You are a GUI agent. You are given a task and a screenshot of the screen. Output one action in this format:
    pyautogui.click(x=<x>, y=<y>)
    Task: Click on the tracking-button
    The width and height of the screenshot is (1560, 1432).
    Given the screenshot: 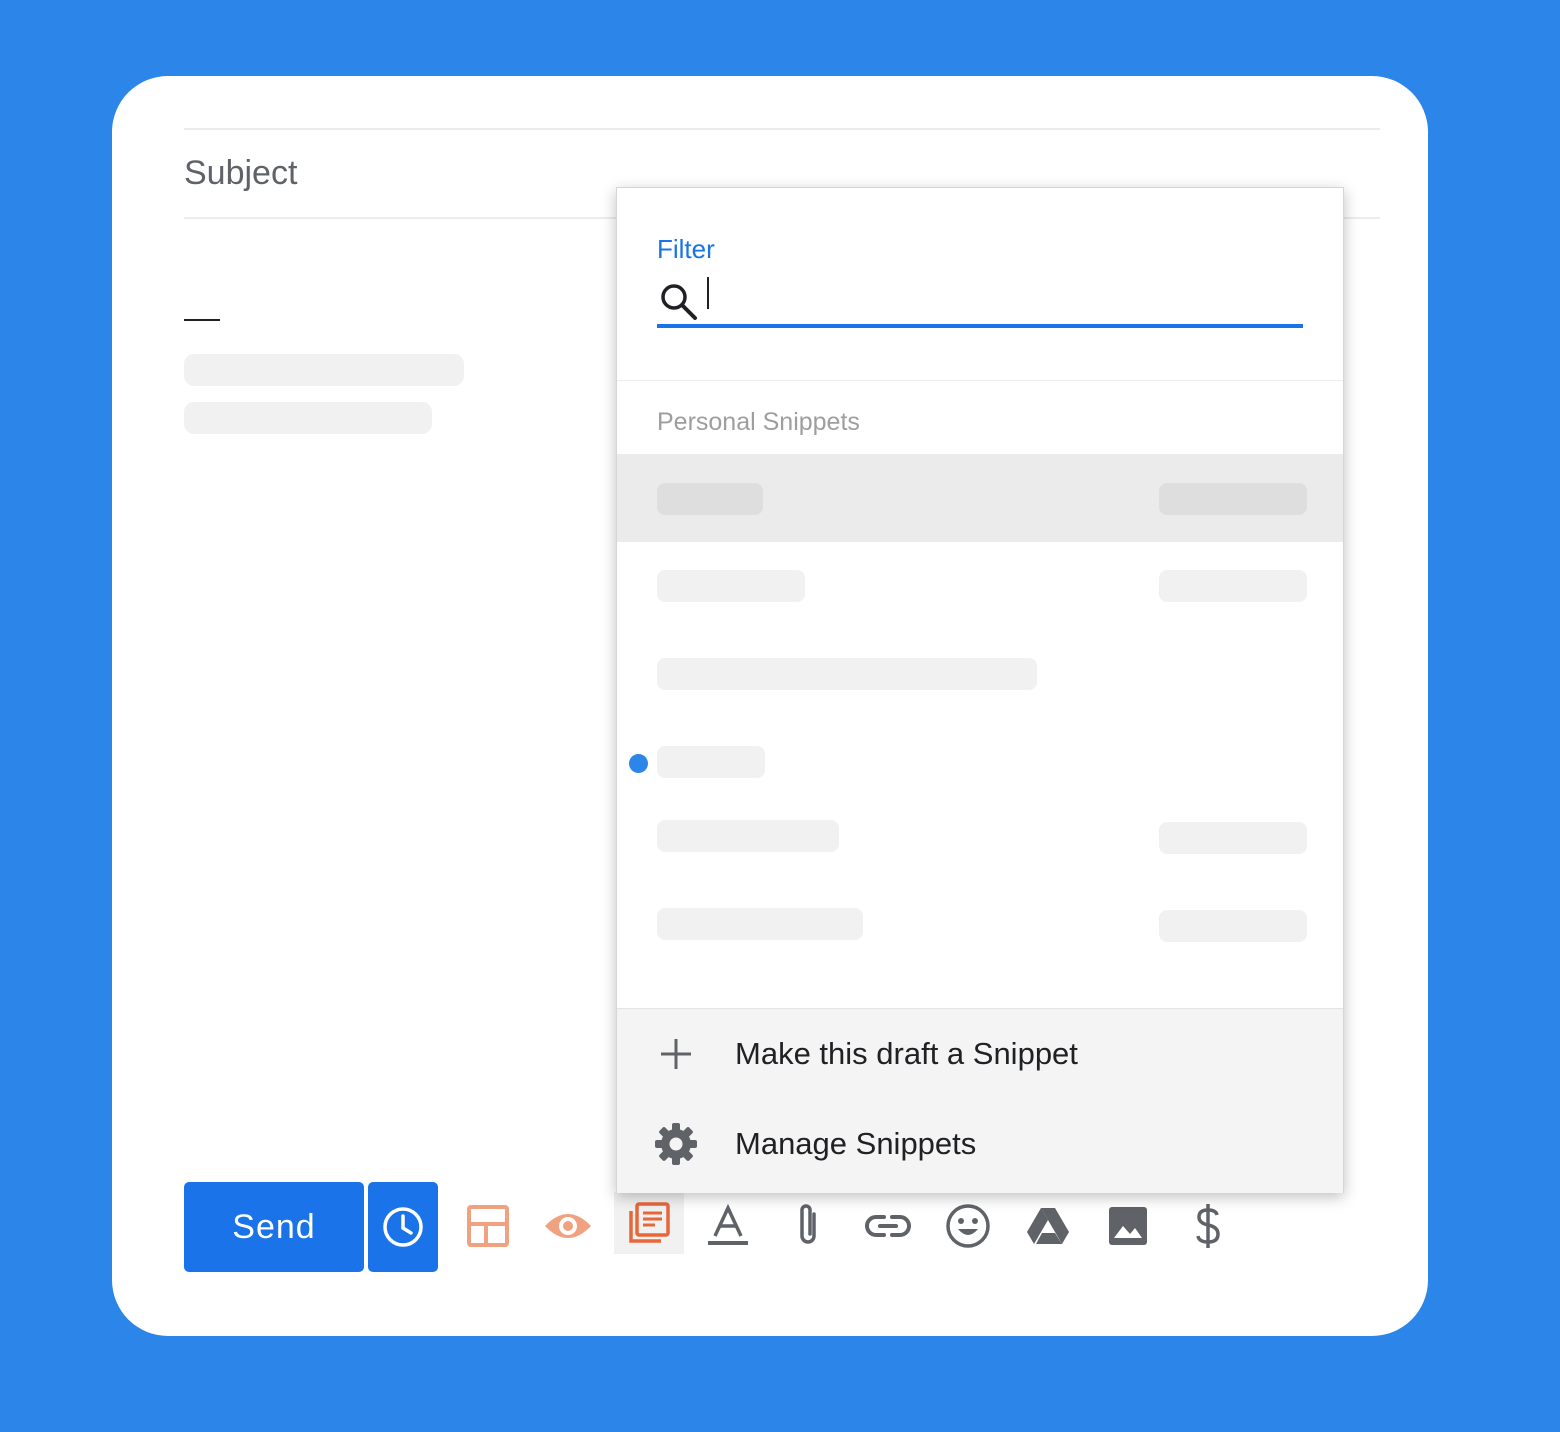 What is the action you would take?
    pyautogui.click(x=568, y=1226)
    